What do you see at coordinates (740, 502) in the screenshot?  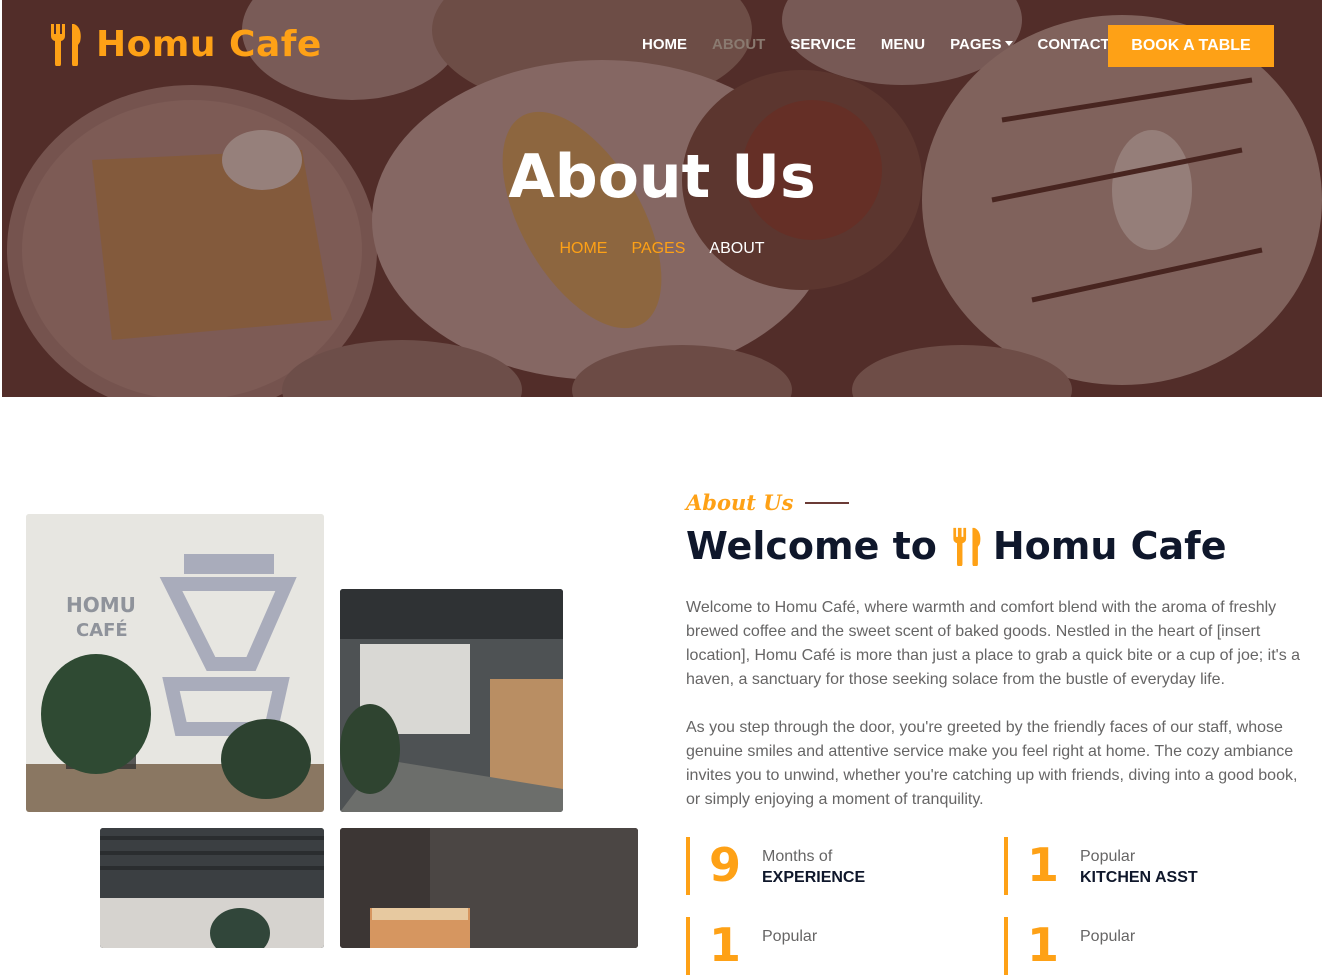 I see `about-subtitle-text: About Us` at bounding box center [740, 502].